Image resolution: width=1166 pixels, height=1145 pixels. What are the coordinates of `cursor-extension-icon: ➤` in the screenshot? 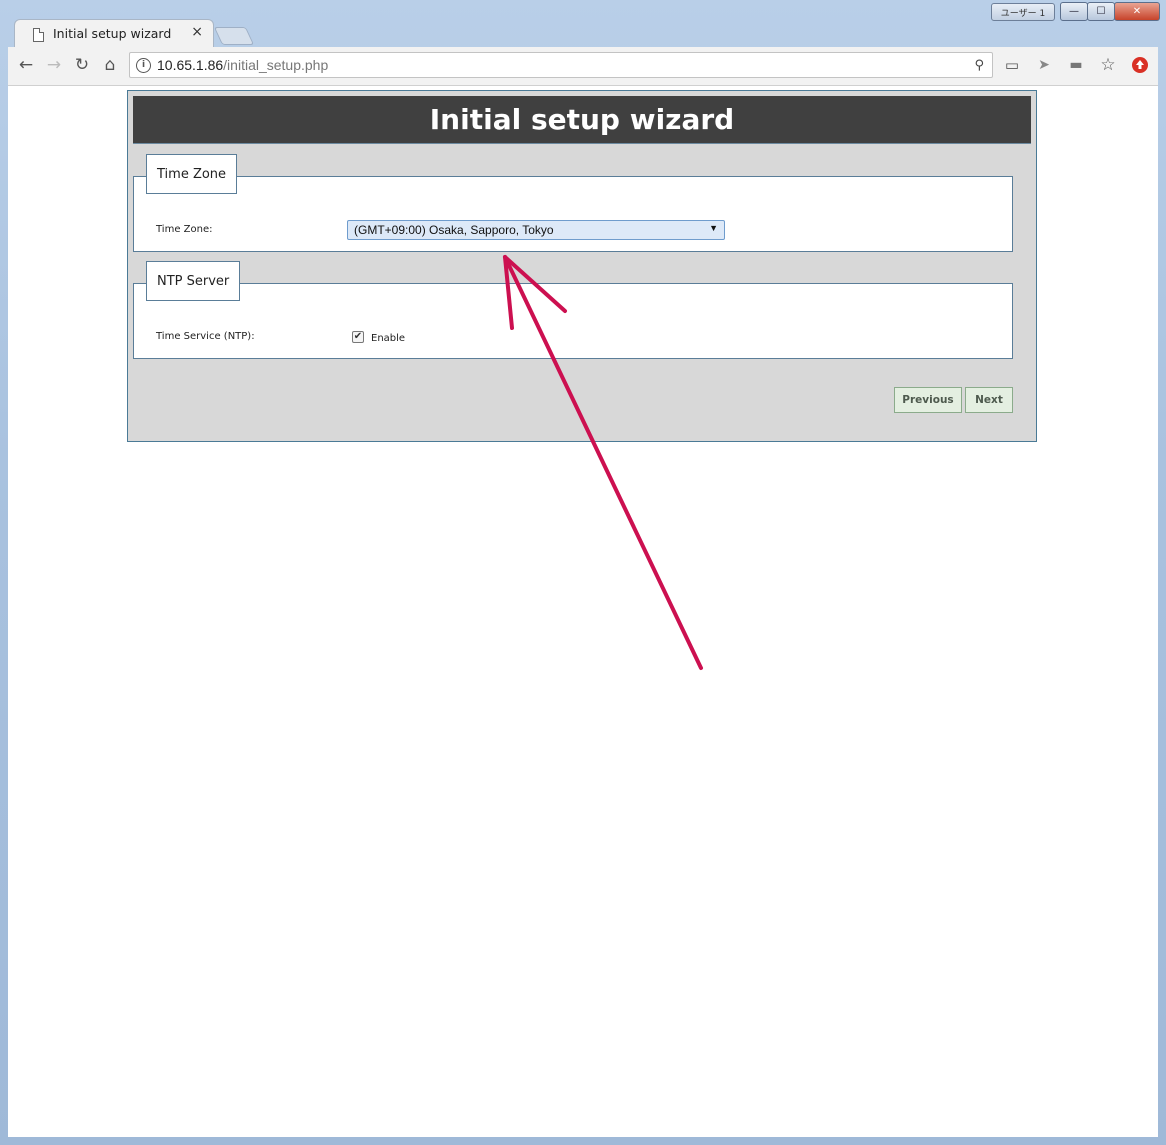 It's located at (1044, 65).